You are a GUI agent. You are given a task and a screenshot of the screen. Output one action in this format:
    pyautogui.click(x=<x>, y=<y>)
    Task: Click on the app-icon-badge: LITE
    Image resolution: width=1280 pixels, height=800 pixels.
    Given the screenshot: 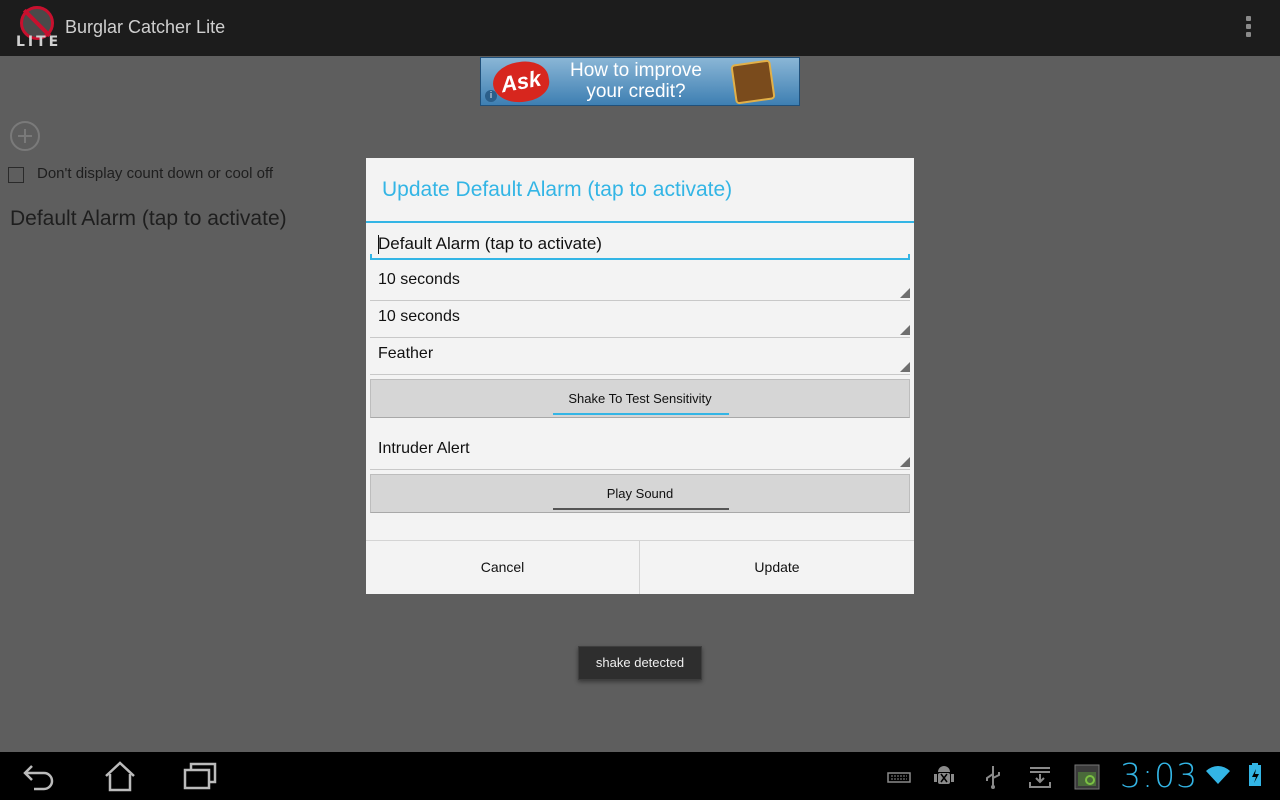 What is the action you would take?
    pyautogui.click(x=39, y=42)
    